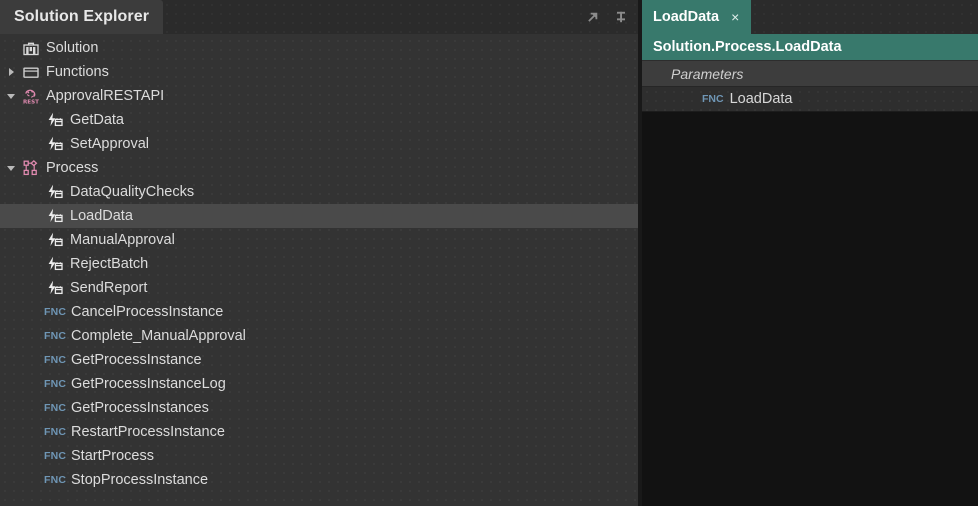  What do you see at coordinates (122, 240) in the screenshot?
I see `tree-item-label: ManualApproval` at bounding box center [122, 240].